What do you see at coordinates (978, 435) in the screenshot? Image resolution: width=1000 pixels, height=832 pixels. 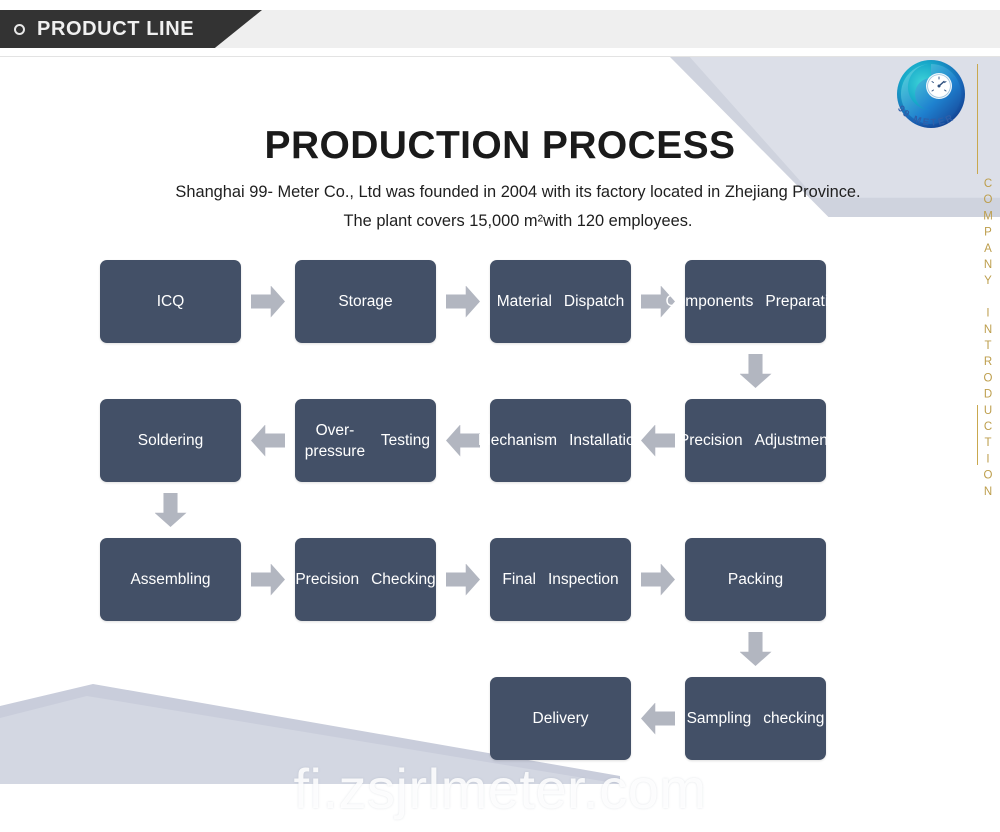 I see `rail-line-bottom` at bounding box center [978, 435].